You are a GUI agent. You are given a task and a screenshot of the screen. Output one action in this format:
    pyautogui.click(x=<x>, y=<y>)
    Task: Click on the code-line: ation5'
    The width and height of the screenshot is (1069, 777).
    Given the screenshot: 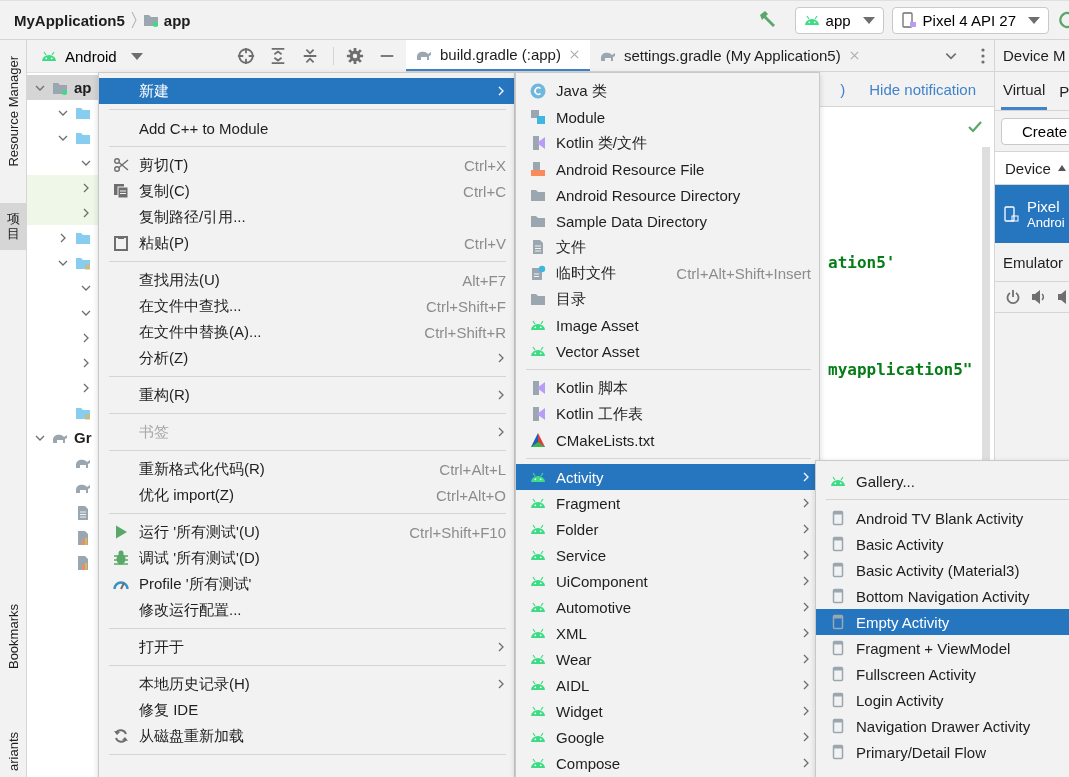 What is the action you would take?
    pyautogui.click(x=862, y=262)
    